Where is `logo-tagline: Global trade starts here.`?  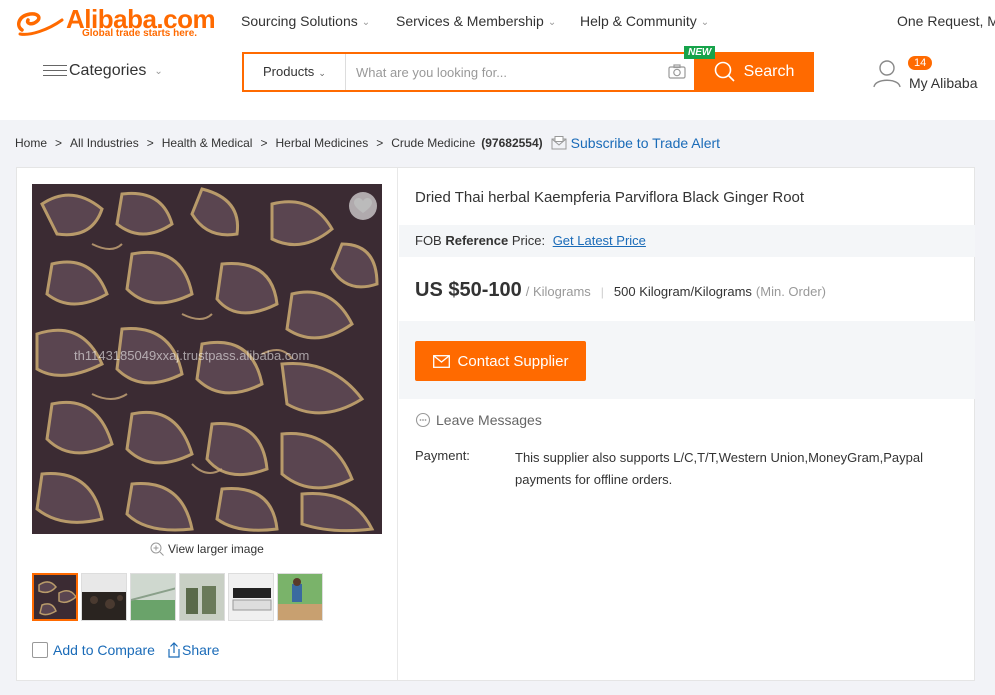 logo-tagline: Global trade starts here. is located at coordinates (140, 33).